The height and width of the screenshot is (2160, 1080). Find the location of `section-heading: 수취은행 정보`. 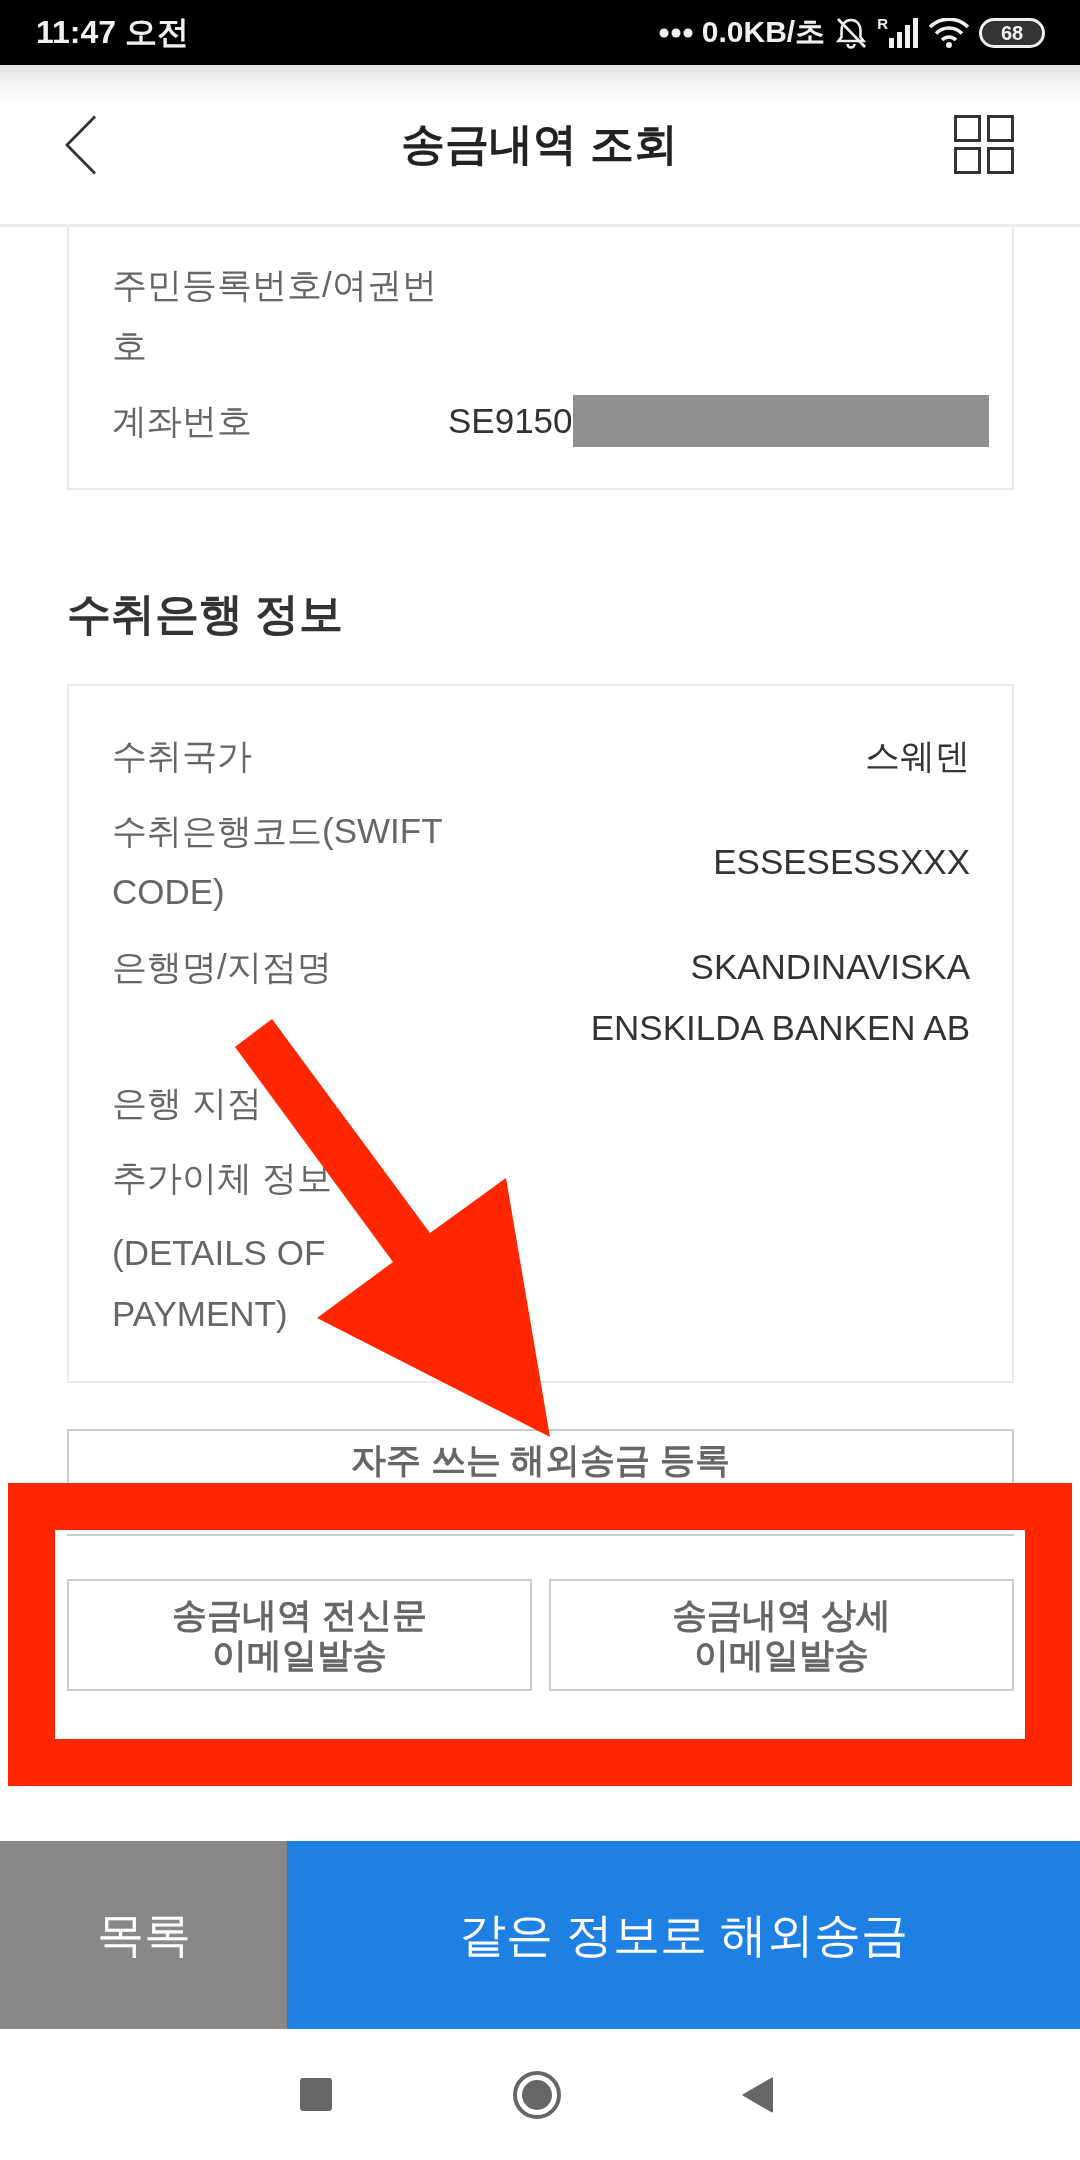

section-heading: 수취은행 정보 is located at coordinates (205, 614).